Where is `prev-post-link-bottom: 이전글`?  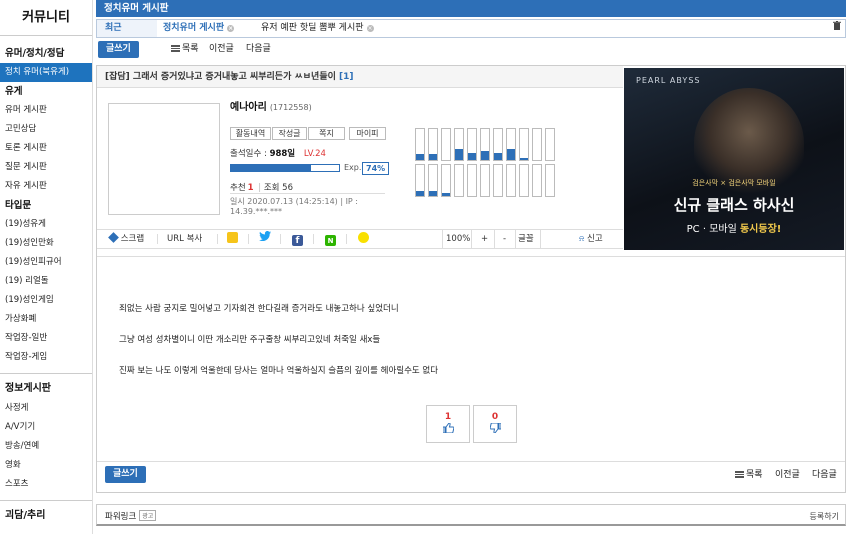 prev-post-link-bottom: 이전글 is located at coordinates (787, 475).